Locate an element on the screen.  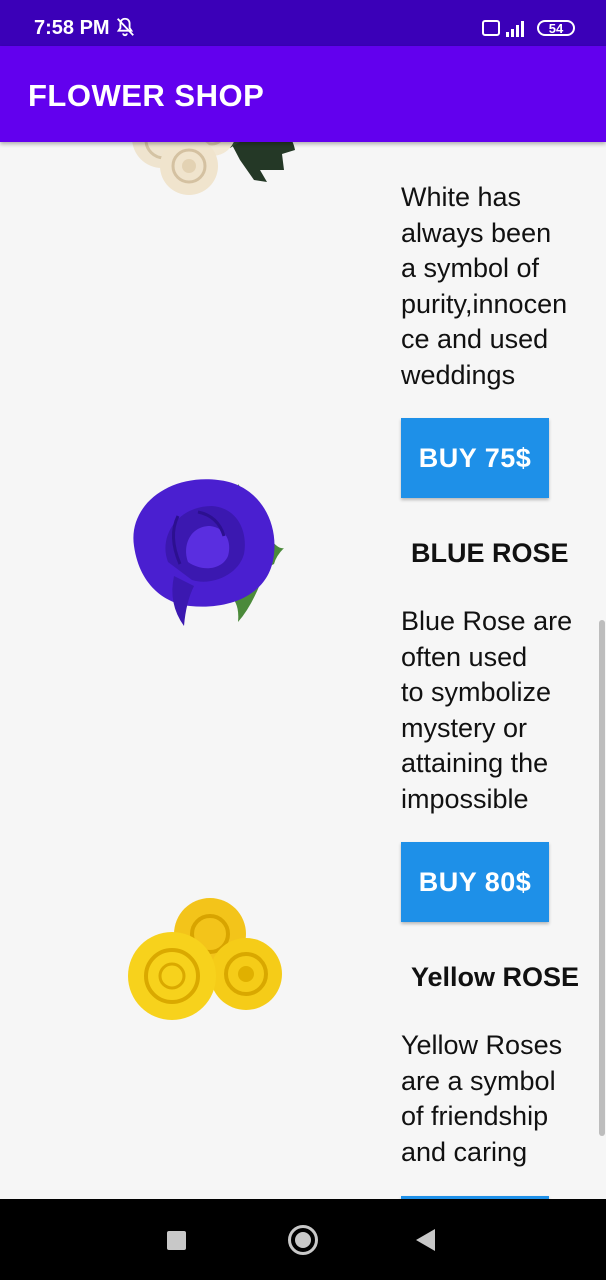
description-line: often used is located at coordinates (464, 656).